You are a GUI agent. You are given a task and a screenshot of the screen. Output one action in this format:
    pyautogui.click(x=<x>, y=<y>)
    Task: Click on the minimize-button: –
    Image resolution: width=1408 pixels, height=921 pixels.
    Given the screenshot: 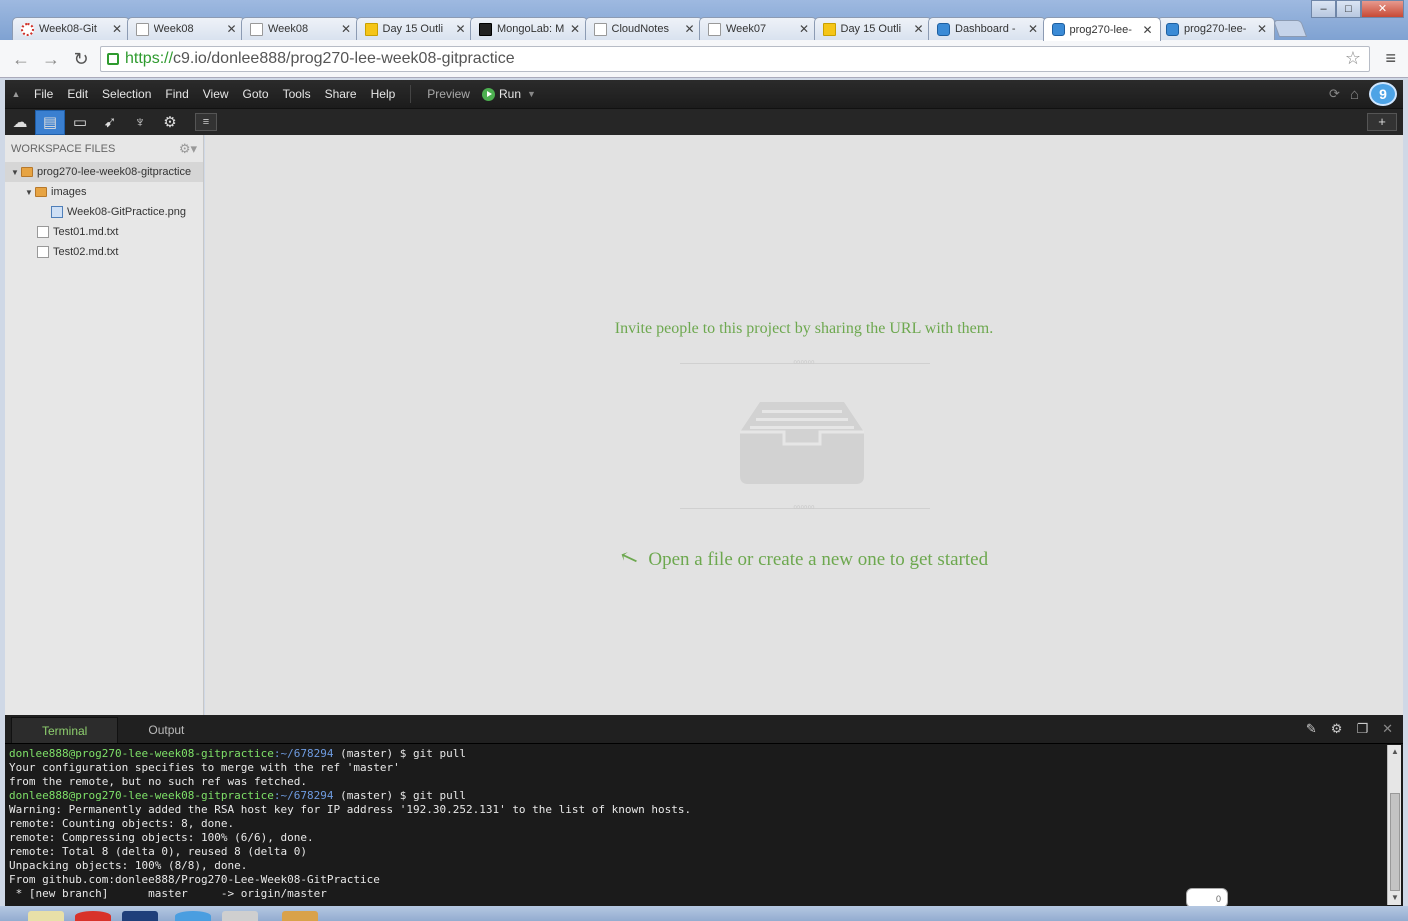 What is the action you would take?
    pyautogui.click(x=1323, y=9)
    